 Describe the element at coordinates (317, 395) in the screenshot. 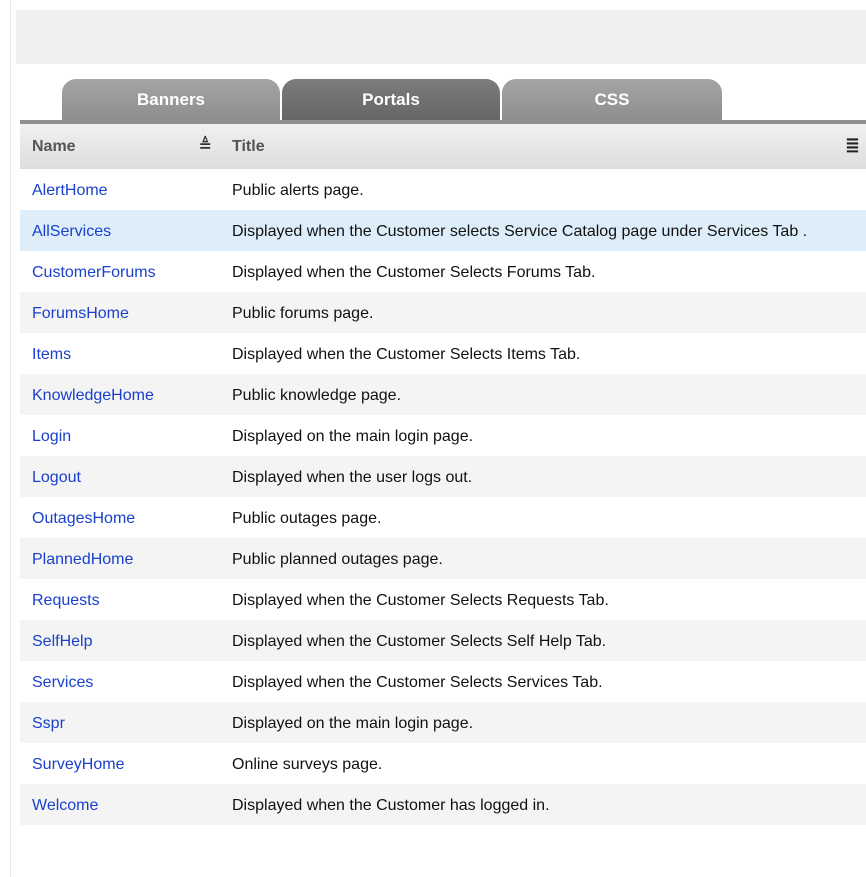

I see `row-title: Public knowledge page.` at that location.